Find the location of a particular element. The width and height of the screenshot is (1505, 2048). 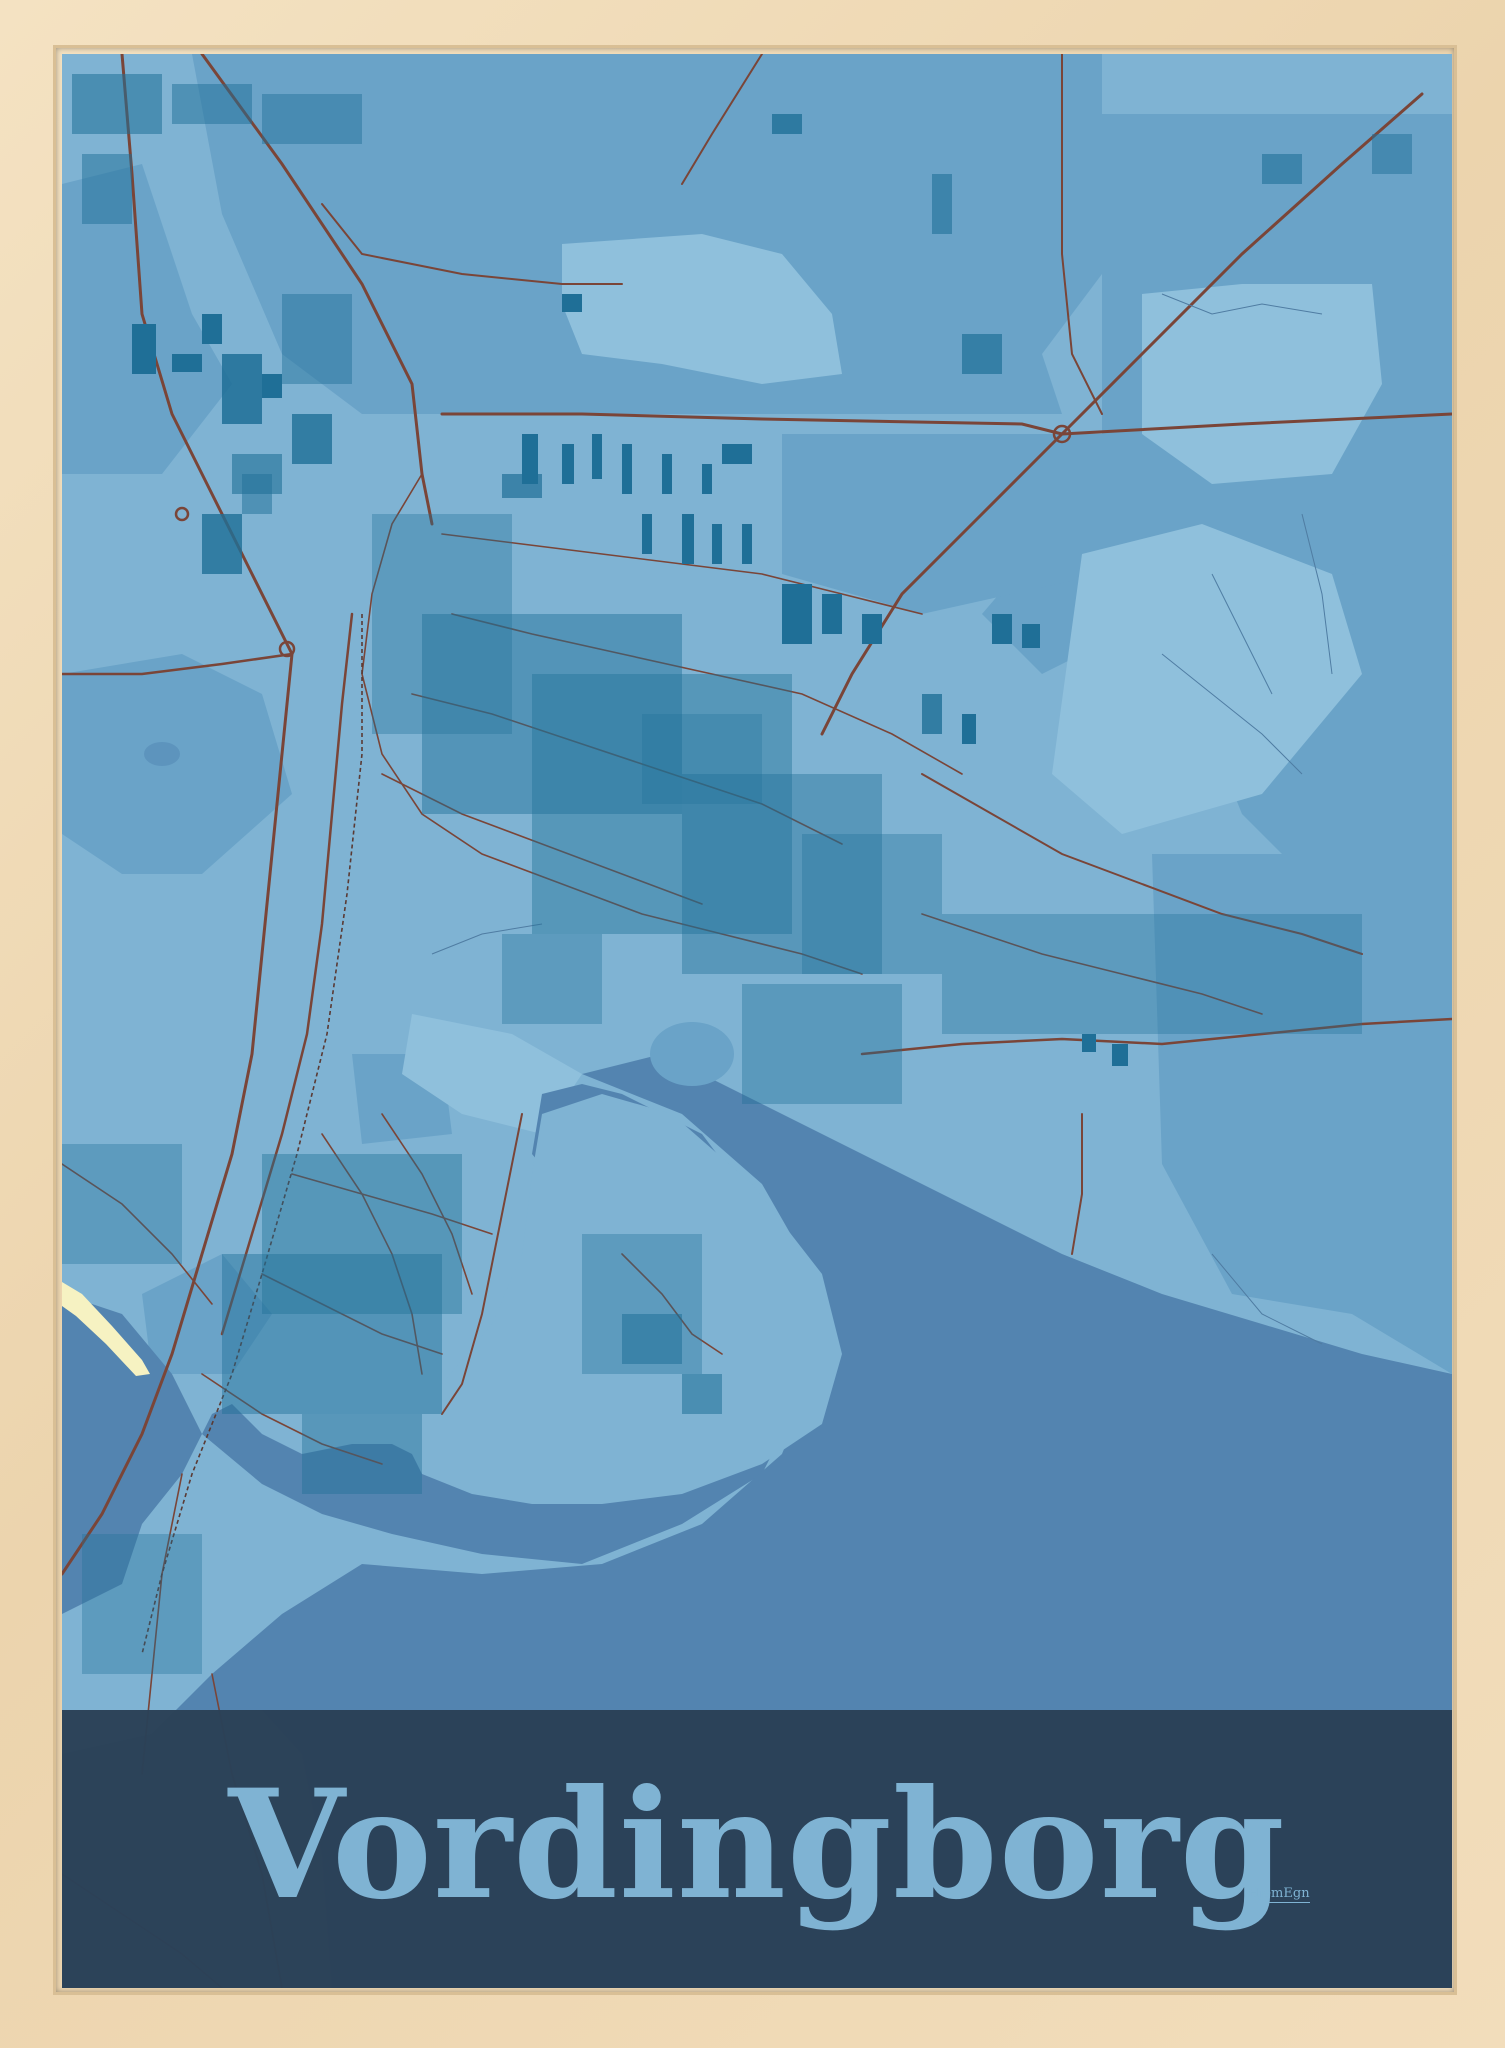

poster-title: Vordingborg is located at coordinates (757, 1849).